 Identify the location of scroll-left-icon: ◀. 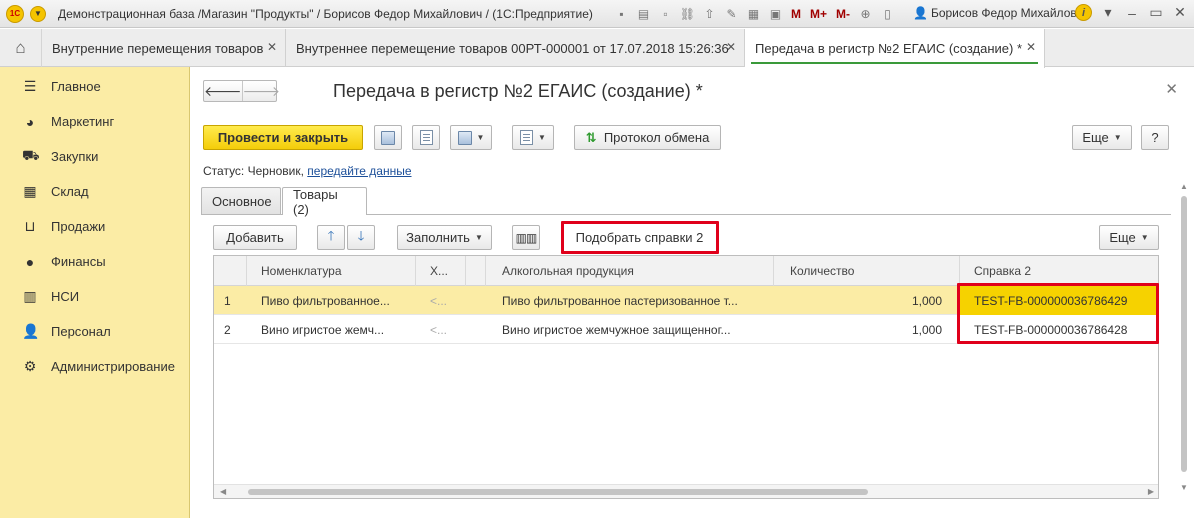
(223, 491).